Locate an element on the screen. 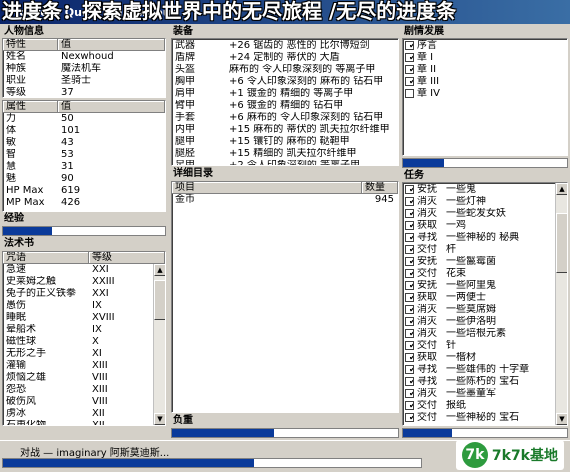 This screenshot has height=472, width=570. quest-item: ✔消灭一些莫席姆 is located at coordinates (479, 310).